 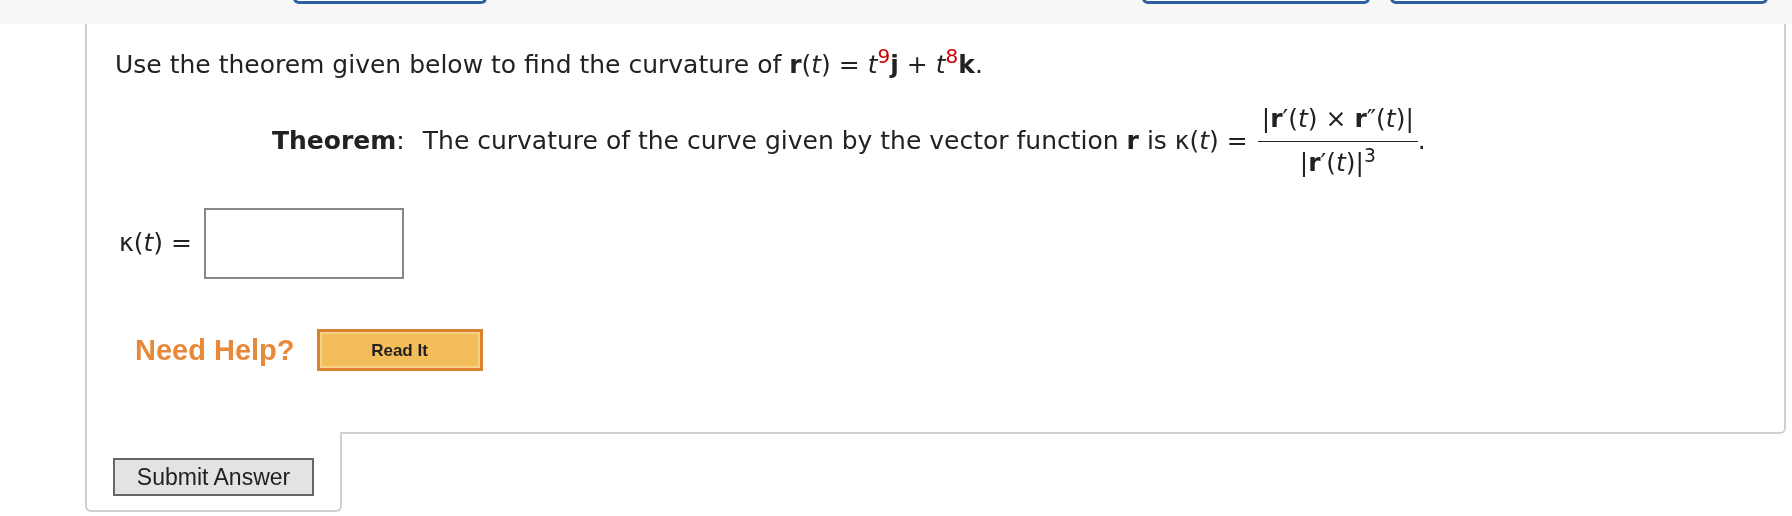 What do you see at coordinates (213, 477) in the screenshot?
I see `submit-answer-button: Submit Answer` at bounding box center [213, 477].